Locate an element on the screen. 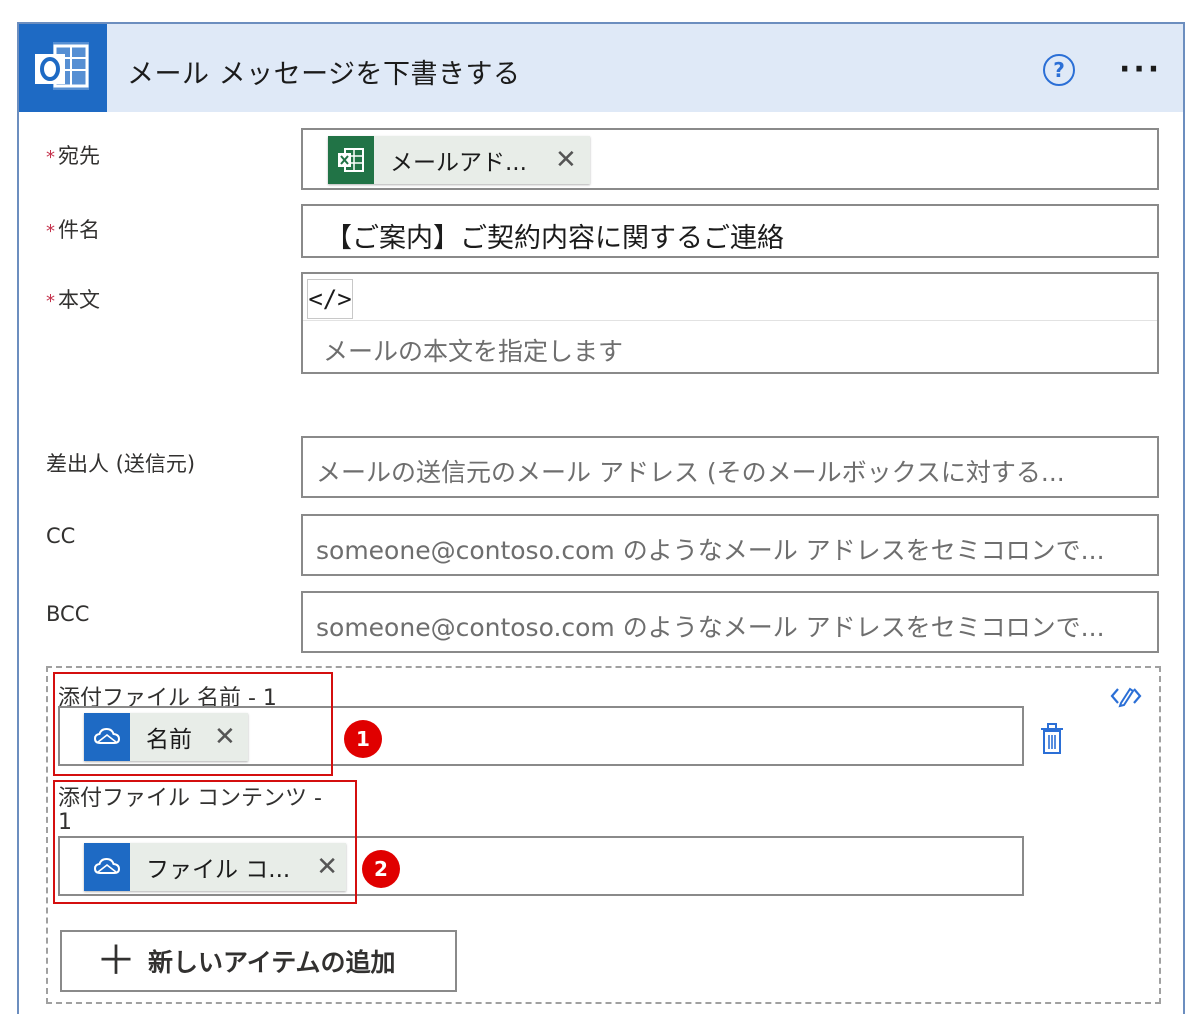  subject-value: 【ご案内】ご契約内容に関するご連絡 is located at coordinates (554, 238).